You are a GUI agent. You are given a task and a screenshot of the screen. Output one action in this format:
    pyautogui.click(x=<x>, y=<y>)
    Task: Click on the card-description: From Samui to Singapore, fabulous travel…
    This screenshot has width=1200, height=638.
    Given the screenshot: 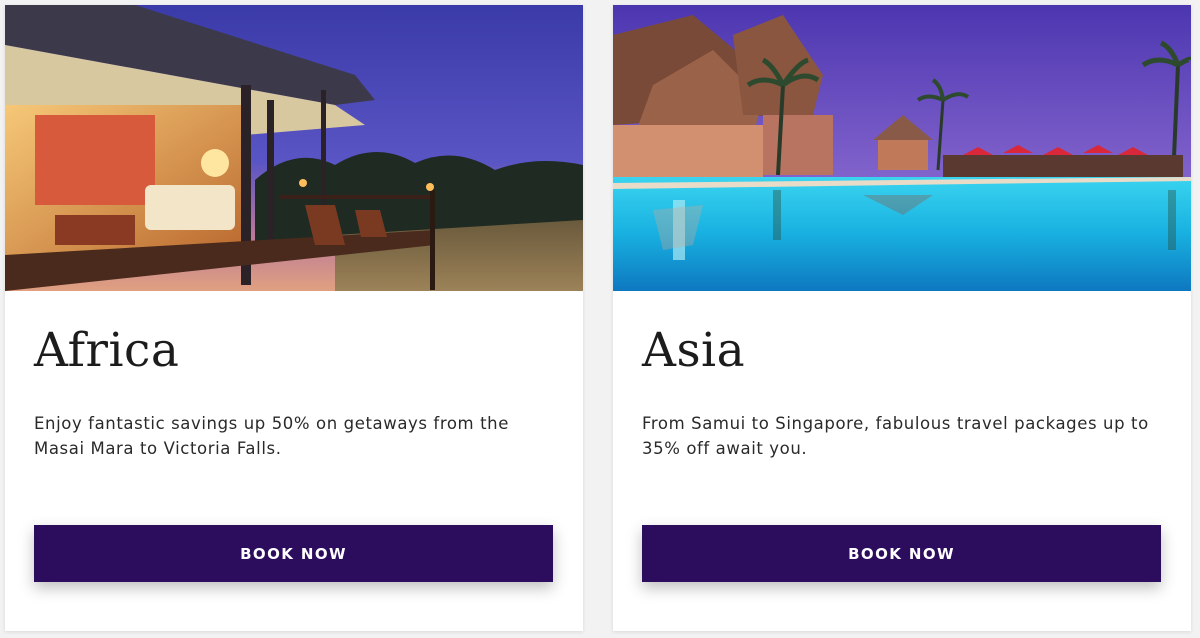 What is the action you would take?
    pyautogui.click(x=895, y=436)
    